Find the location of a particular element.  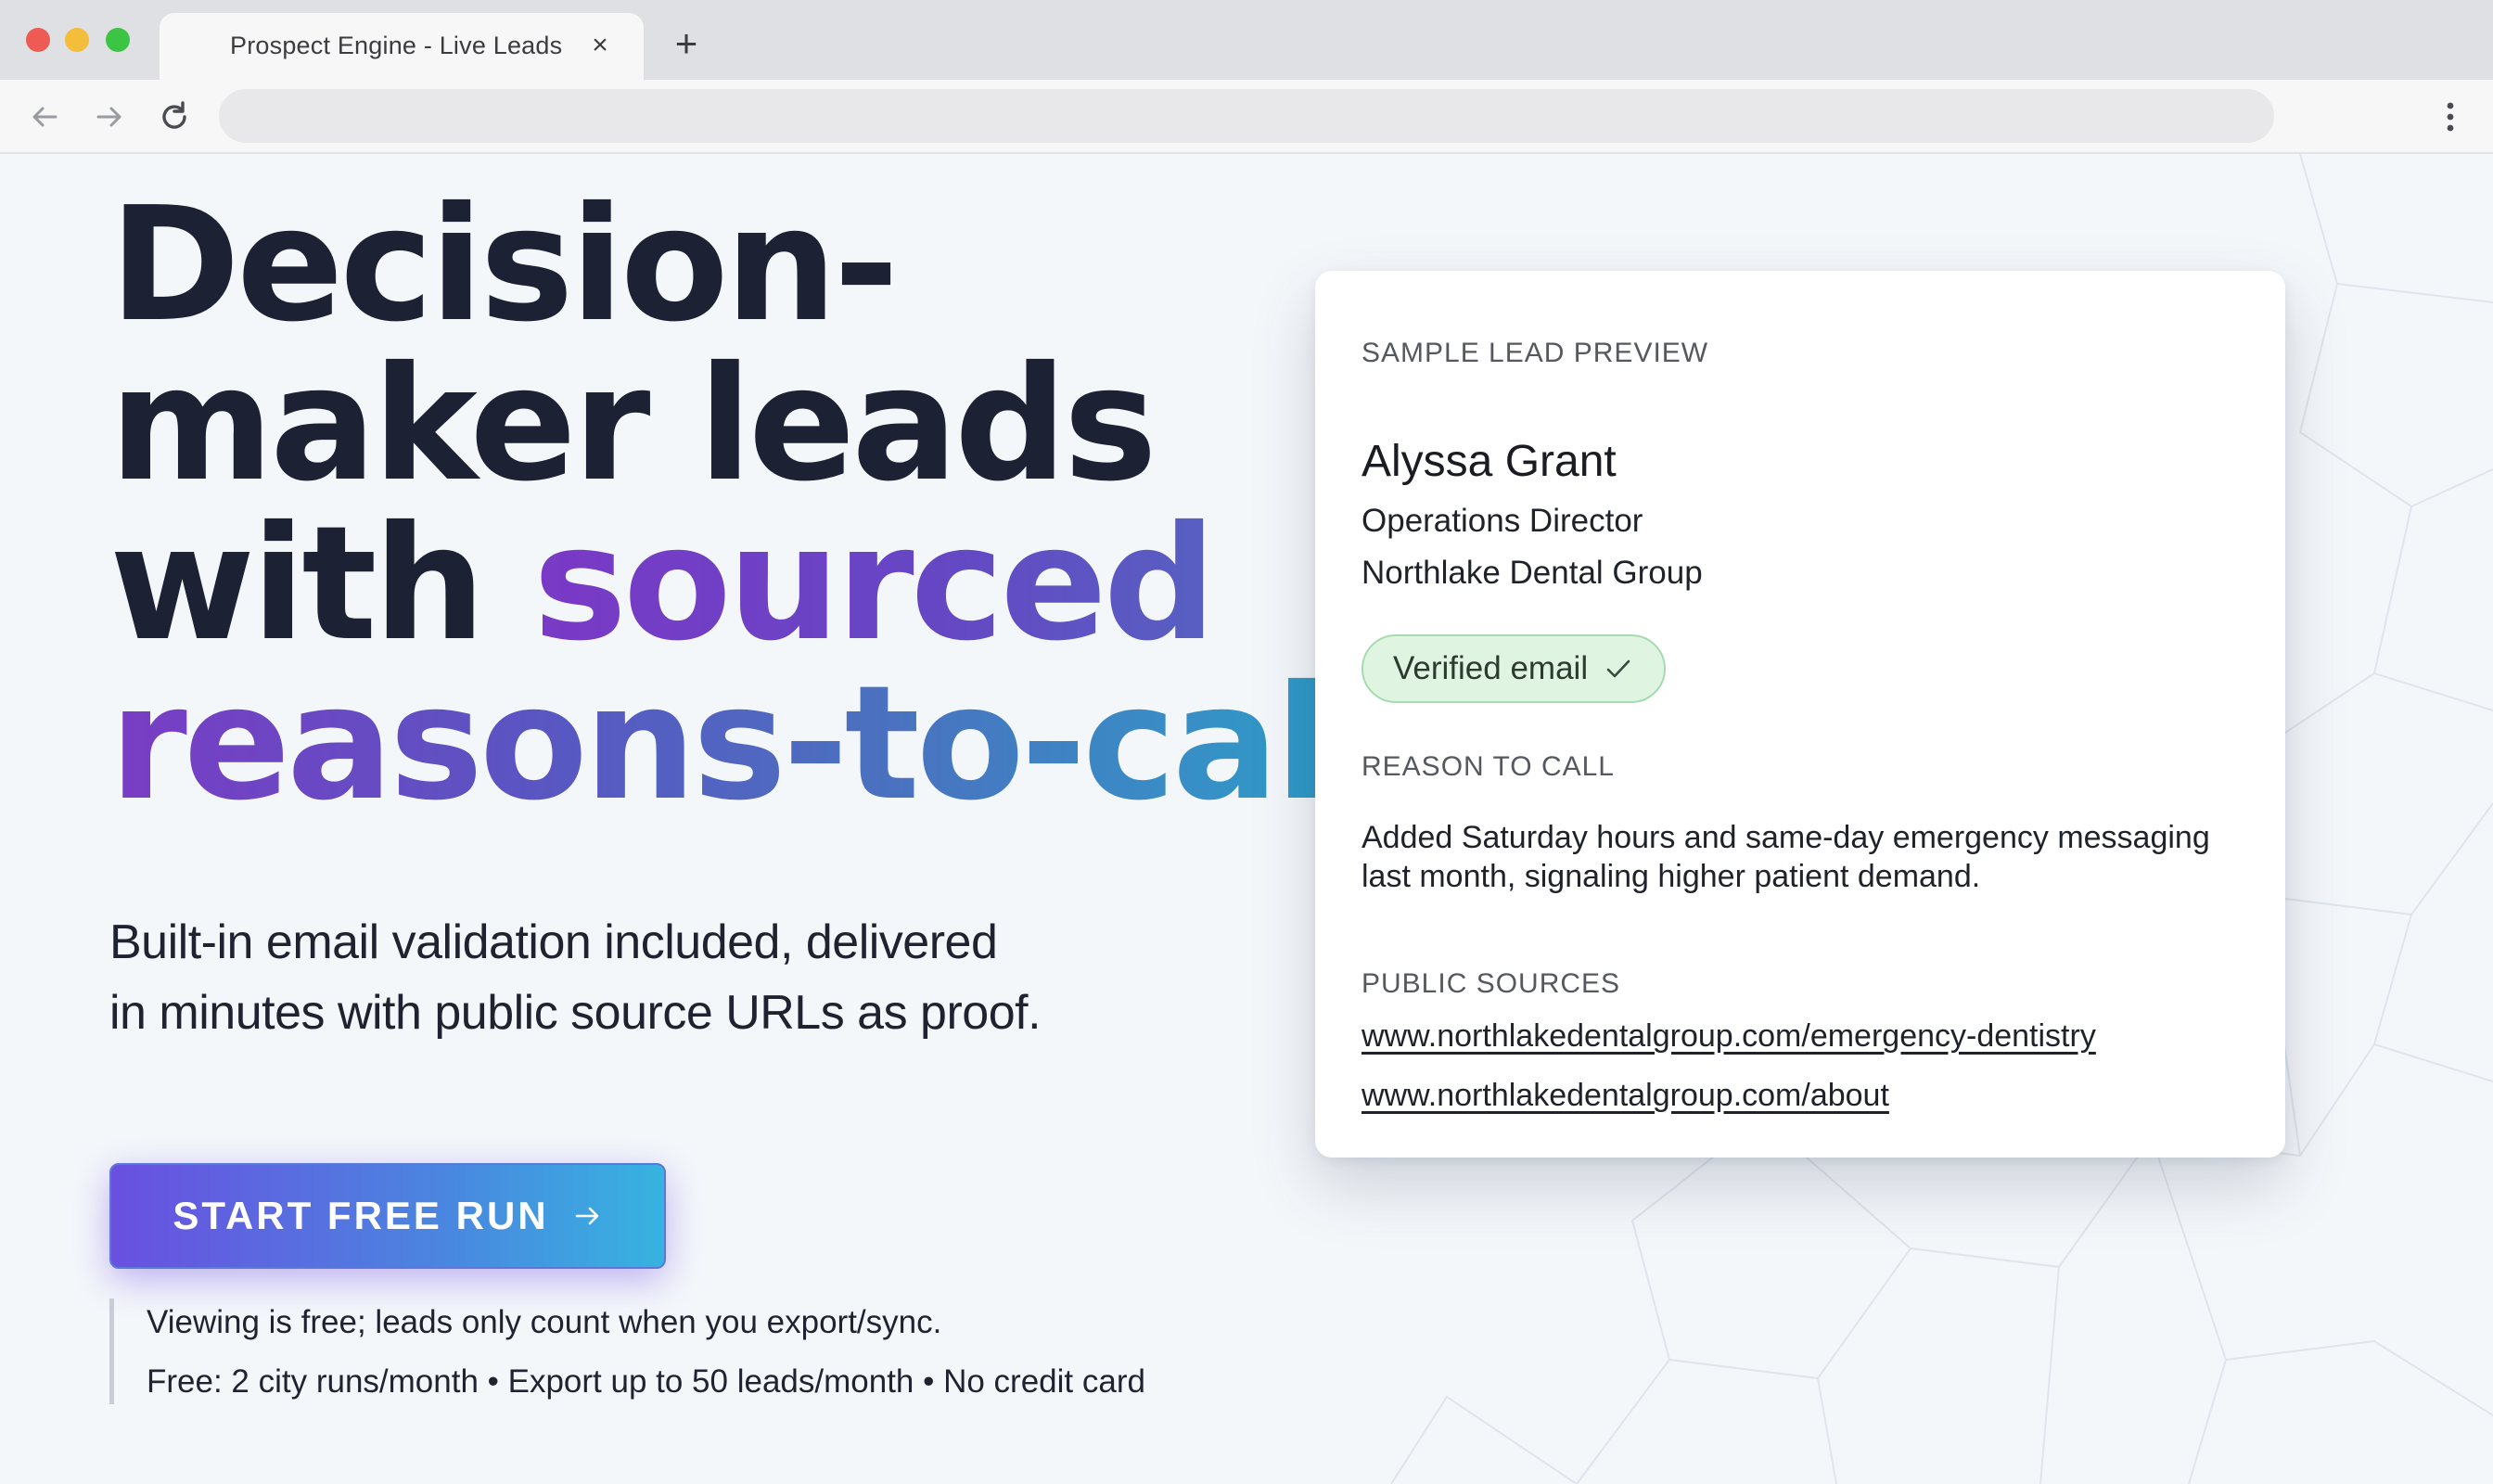

browser-tab-bar: Prospect Engine - Live Leads × + is located at coordinates (1246, 40).